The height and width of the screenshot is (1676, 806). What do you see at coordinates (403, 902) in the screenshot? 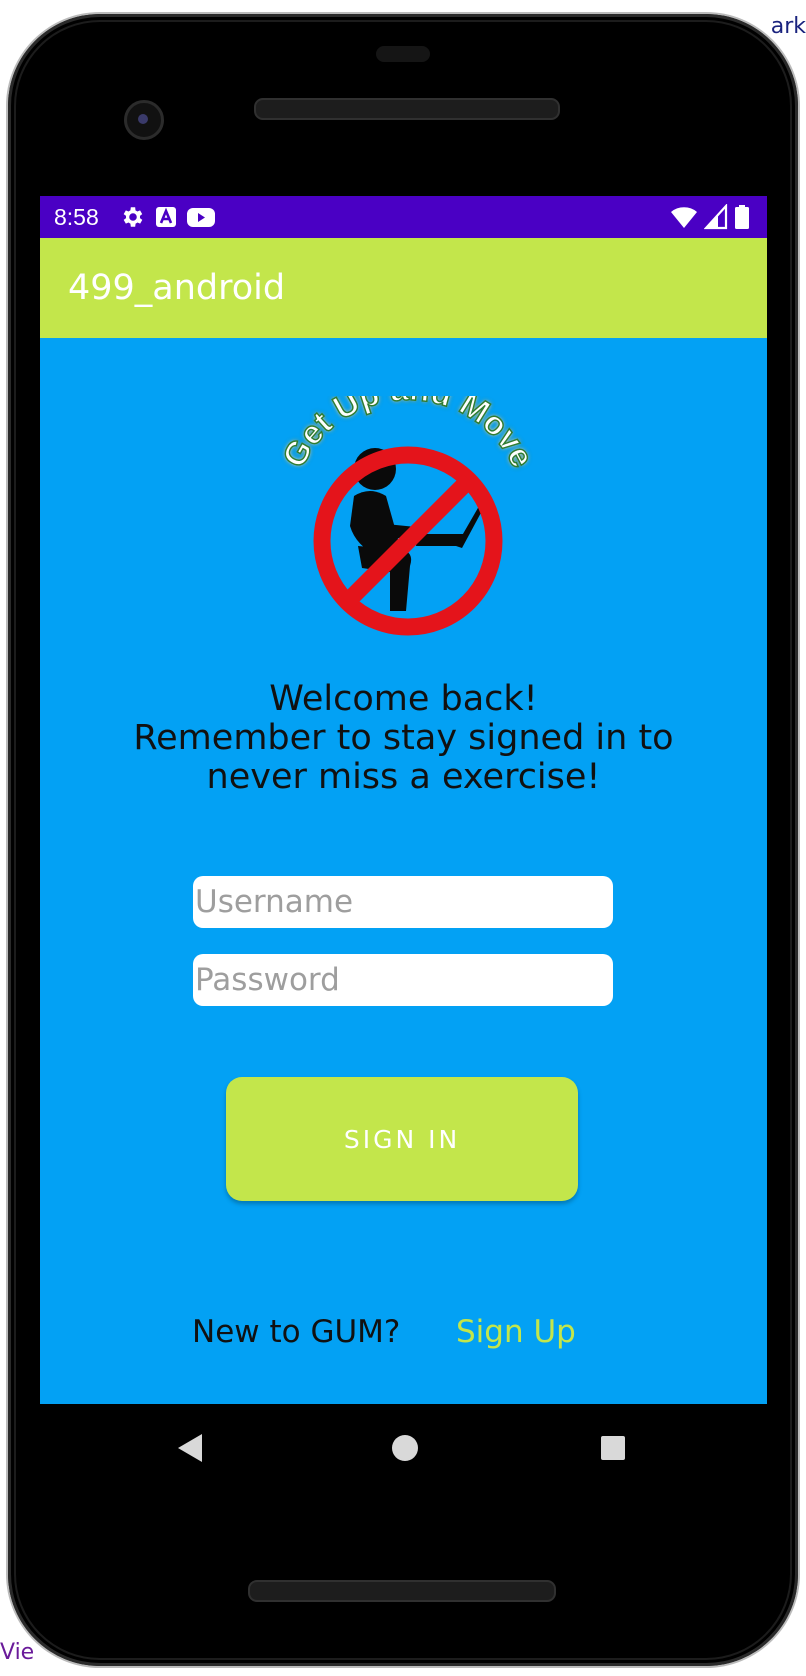
I see `username-input` at bounding box center [403, 902].